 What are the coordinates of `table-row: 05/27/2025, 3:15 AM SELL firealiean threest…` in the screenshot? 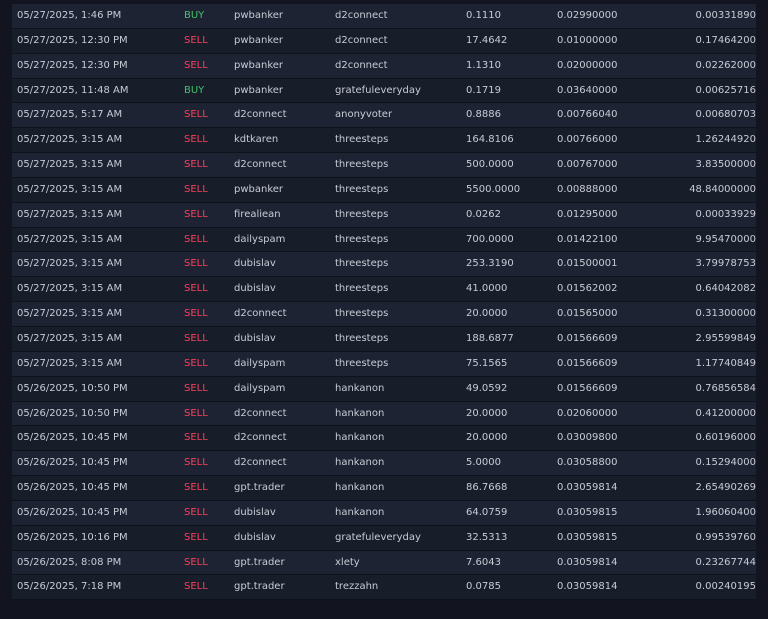 It's located at (384, 215).